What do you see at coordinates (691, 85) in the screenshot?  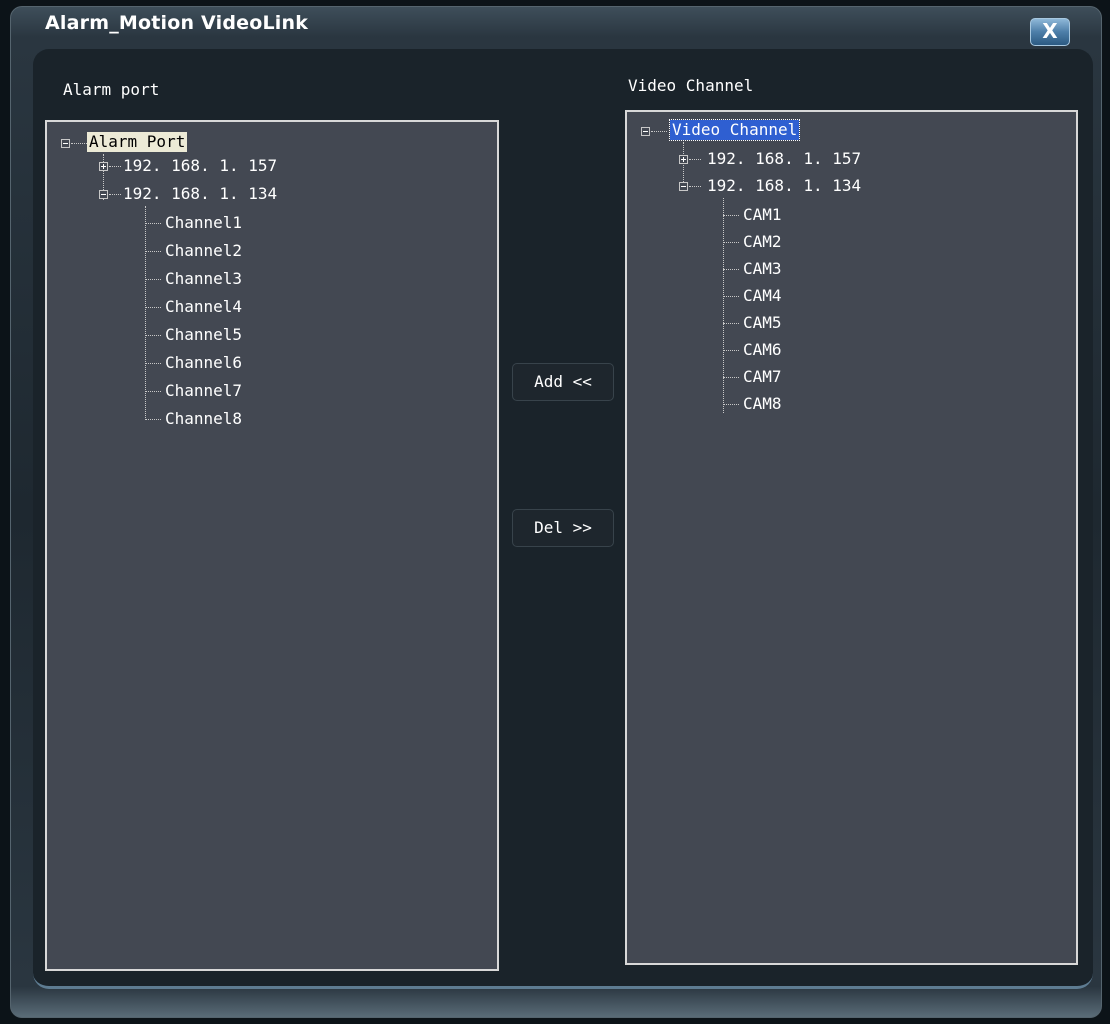 I see `video-channel-label: Video Channel` at bounding box center [691, 85].